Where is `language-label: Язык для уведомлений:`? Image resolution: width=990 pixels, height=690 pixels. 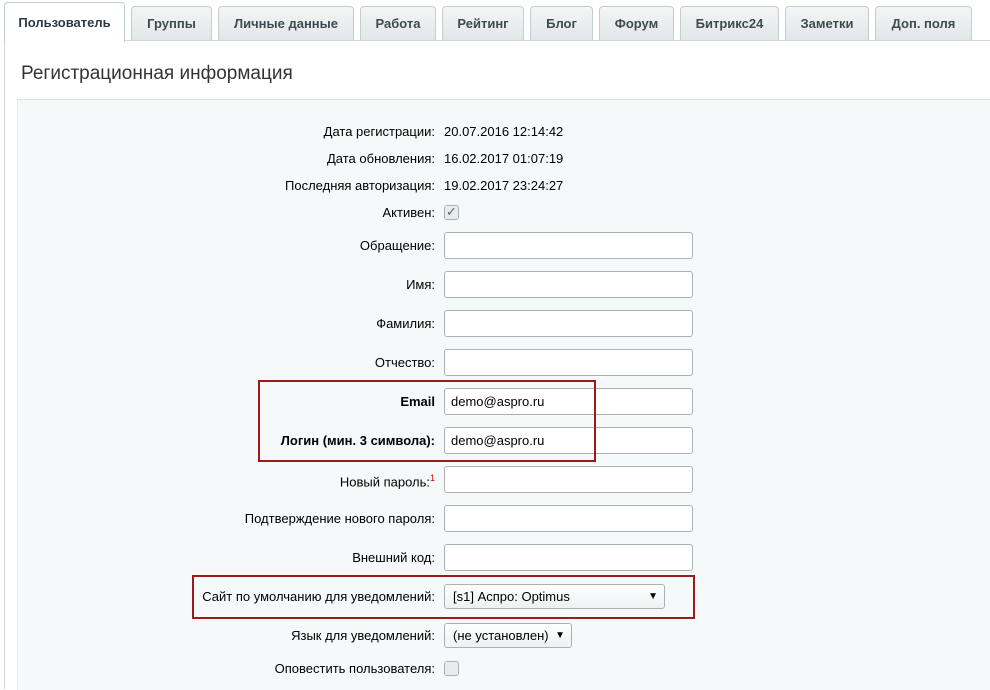 language-label: Язык для уведомлений: is located at coordinates (363, 635).